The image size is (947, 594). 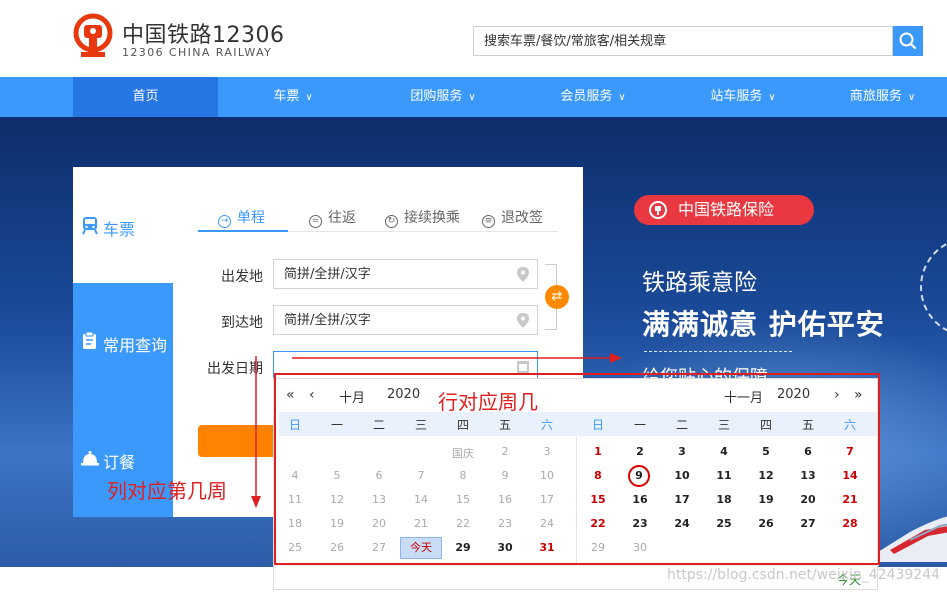 I want to click on tab-transfer: ↻ 接续换乘, so click(x=422, y=217).